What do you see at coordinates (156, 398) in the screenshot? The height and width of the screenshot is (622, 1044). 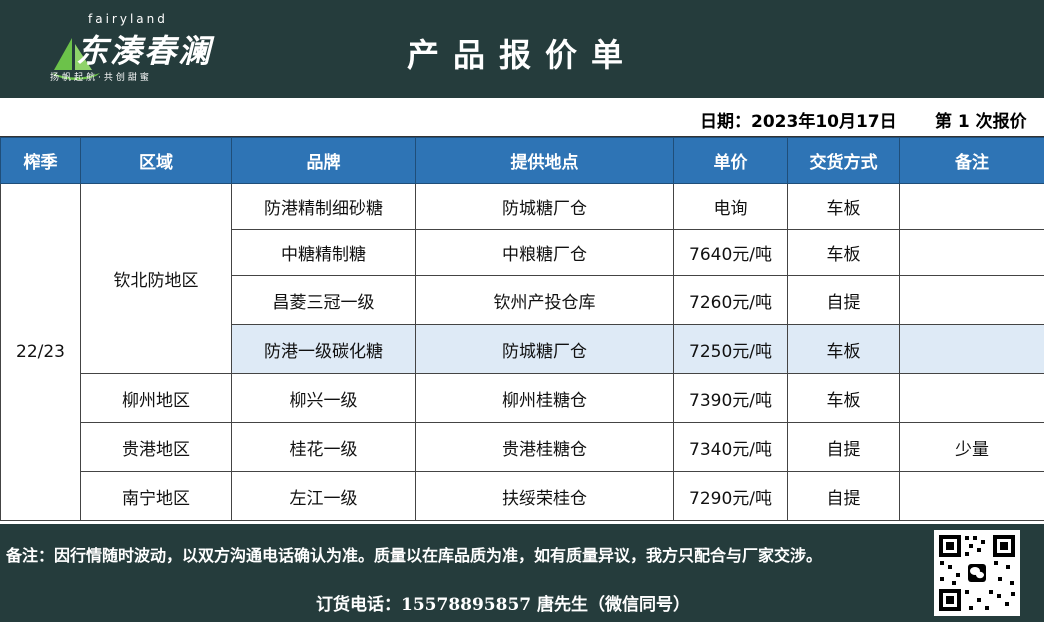 I see `region-cell: 柳州地区` at bounding box center [156, 398].